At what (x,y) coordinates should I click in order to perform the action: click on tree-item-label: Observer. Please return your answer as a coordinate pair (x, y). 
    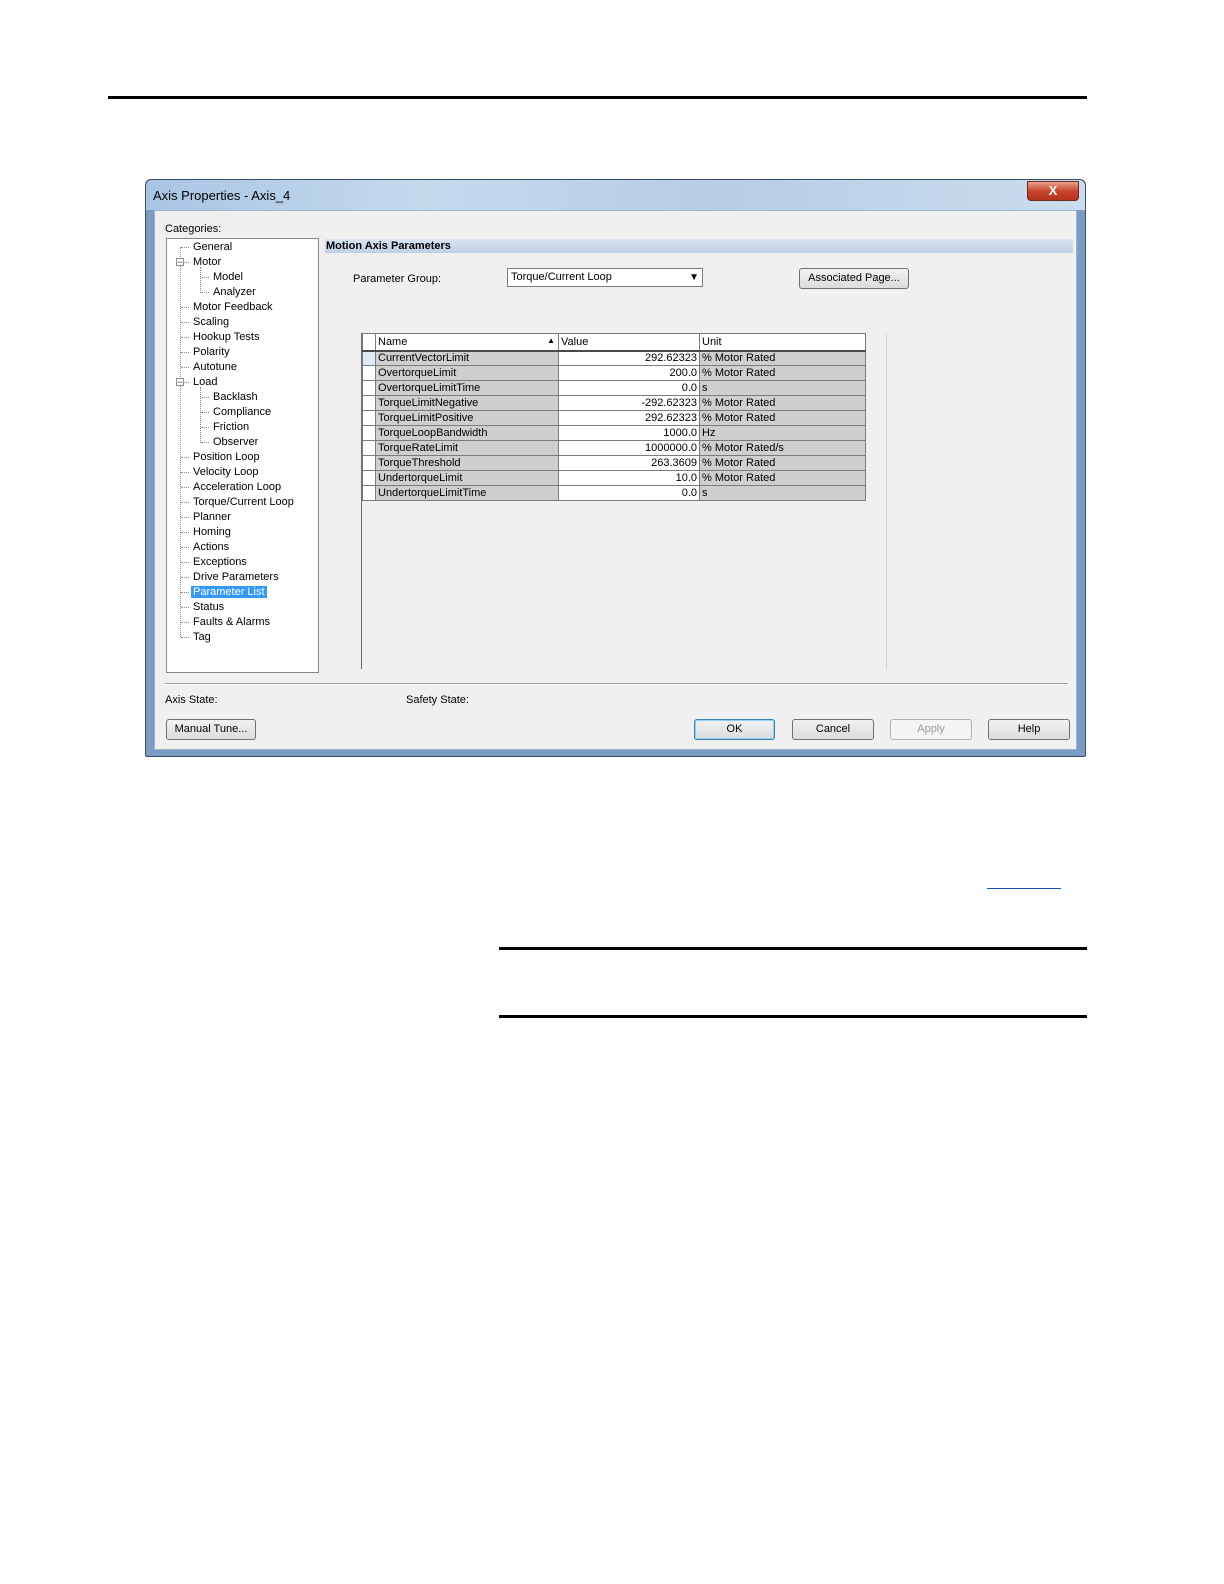
    Looking at the image, I should click on (236, 442).